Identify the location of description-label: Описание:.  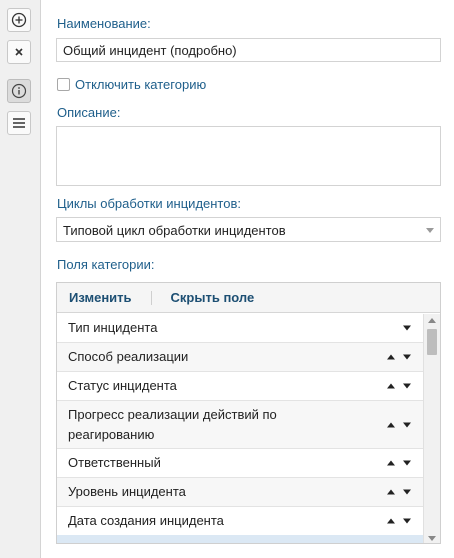
(89, 112).